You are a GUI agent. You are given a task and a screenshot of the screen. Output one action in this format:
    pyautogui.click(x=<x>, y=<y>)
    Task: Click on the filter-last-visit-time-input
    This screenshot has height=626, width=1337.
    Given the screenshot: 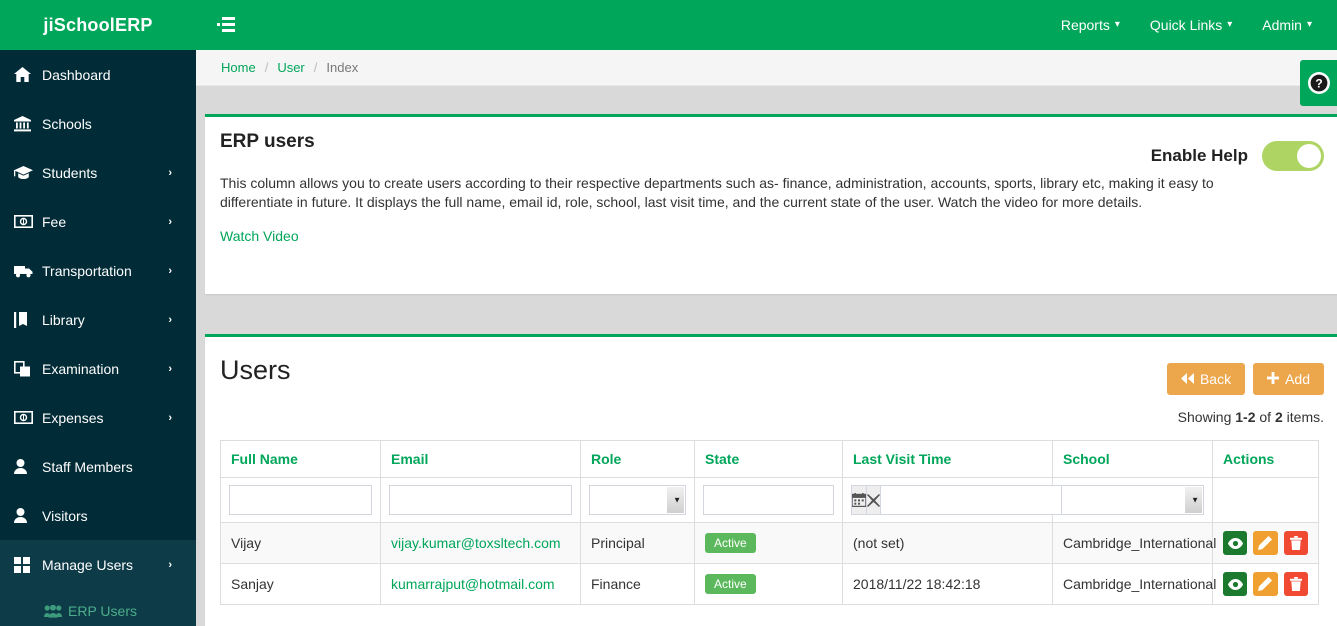 What is the action you would take?
    pyautogui.click(x=975, y=500)
    